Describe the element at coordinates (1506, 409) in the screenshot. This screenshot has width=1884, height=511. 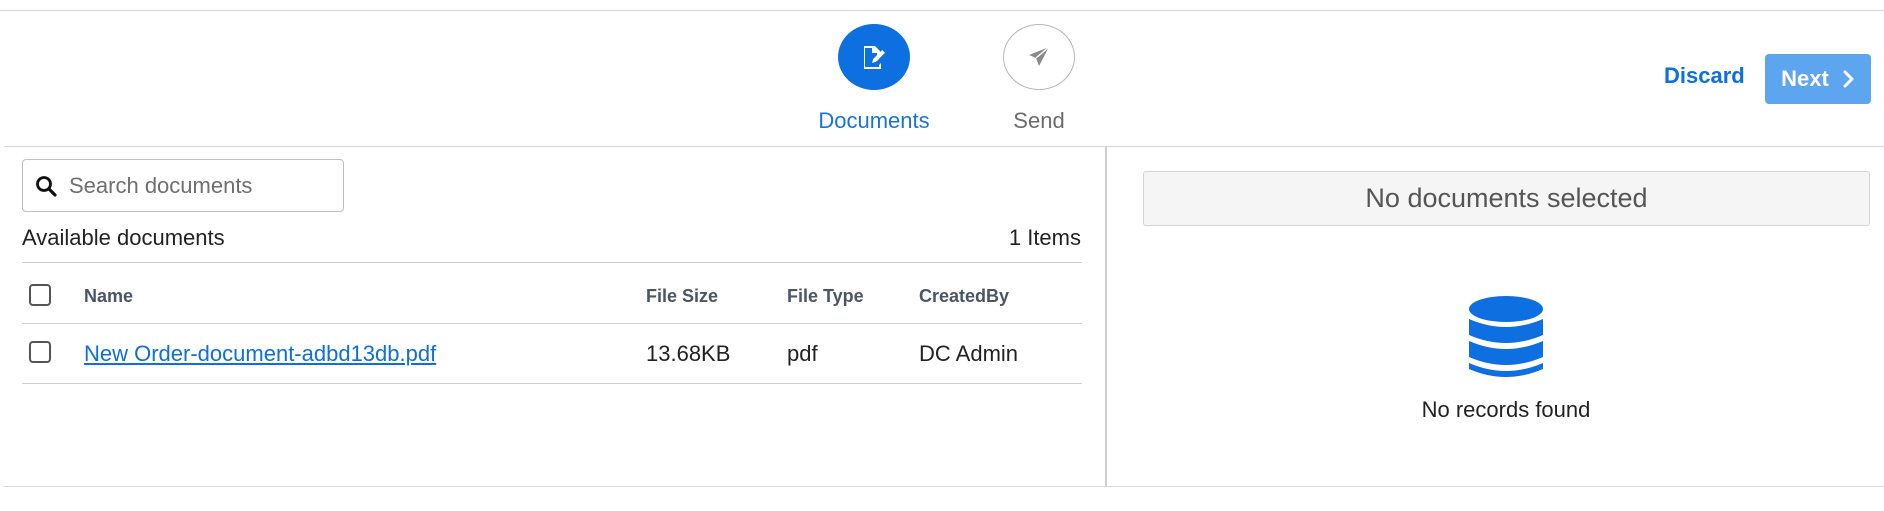
I see `no-records-text: No records found` at that location.